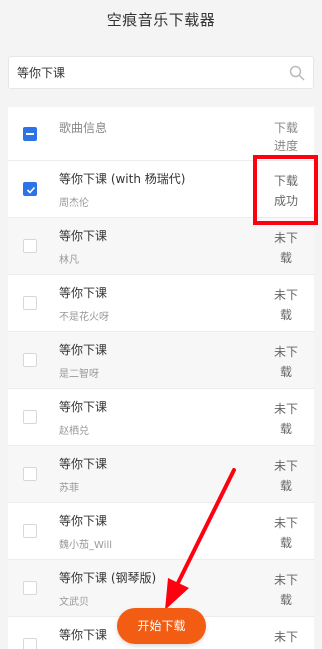 Image resolution: width=322 pixels, height=649 pixels. What do you see at coordinates (161, 626) in the screenshot?
I see `start-download-button: 开始下载` at bounding box center [161, 626].